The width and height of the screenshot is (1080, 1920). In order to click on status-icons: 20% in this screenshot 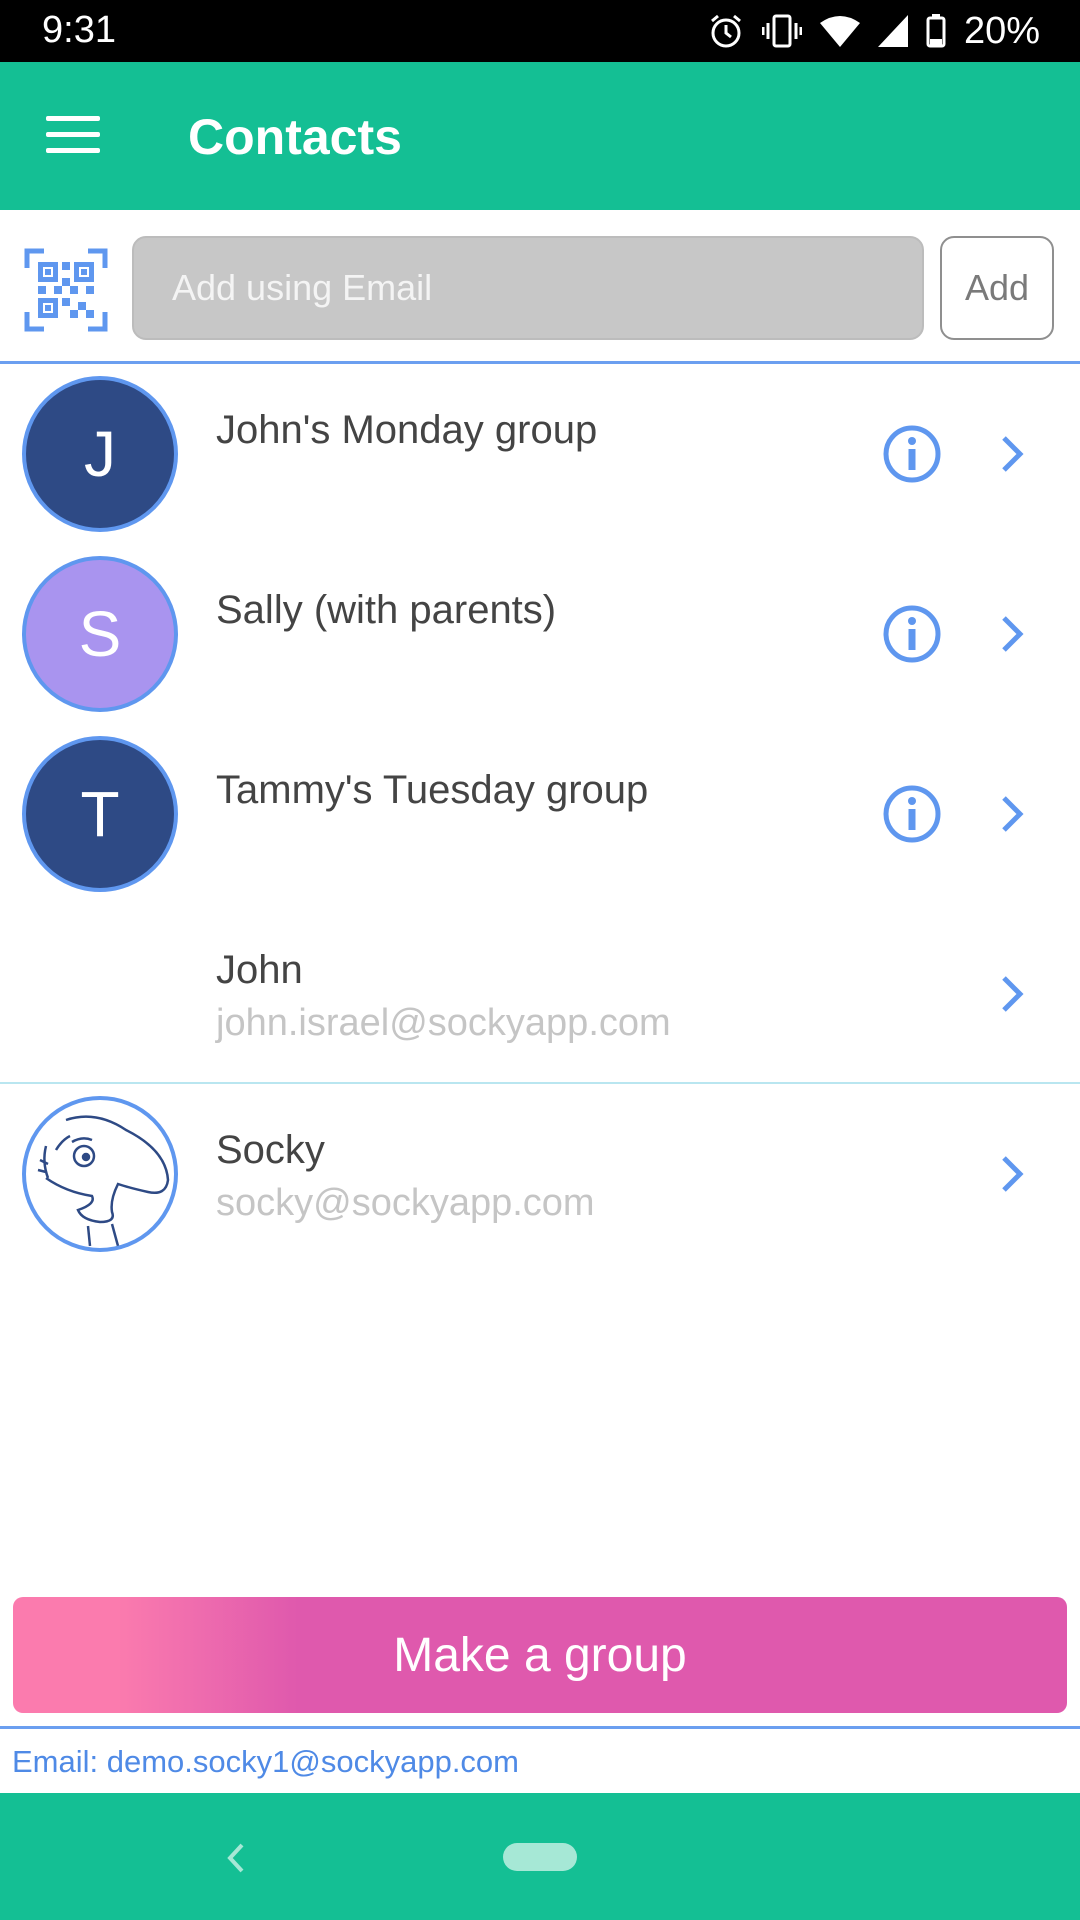, I will do `click(874, 31)`.